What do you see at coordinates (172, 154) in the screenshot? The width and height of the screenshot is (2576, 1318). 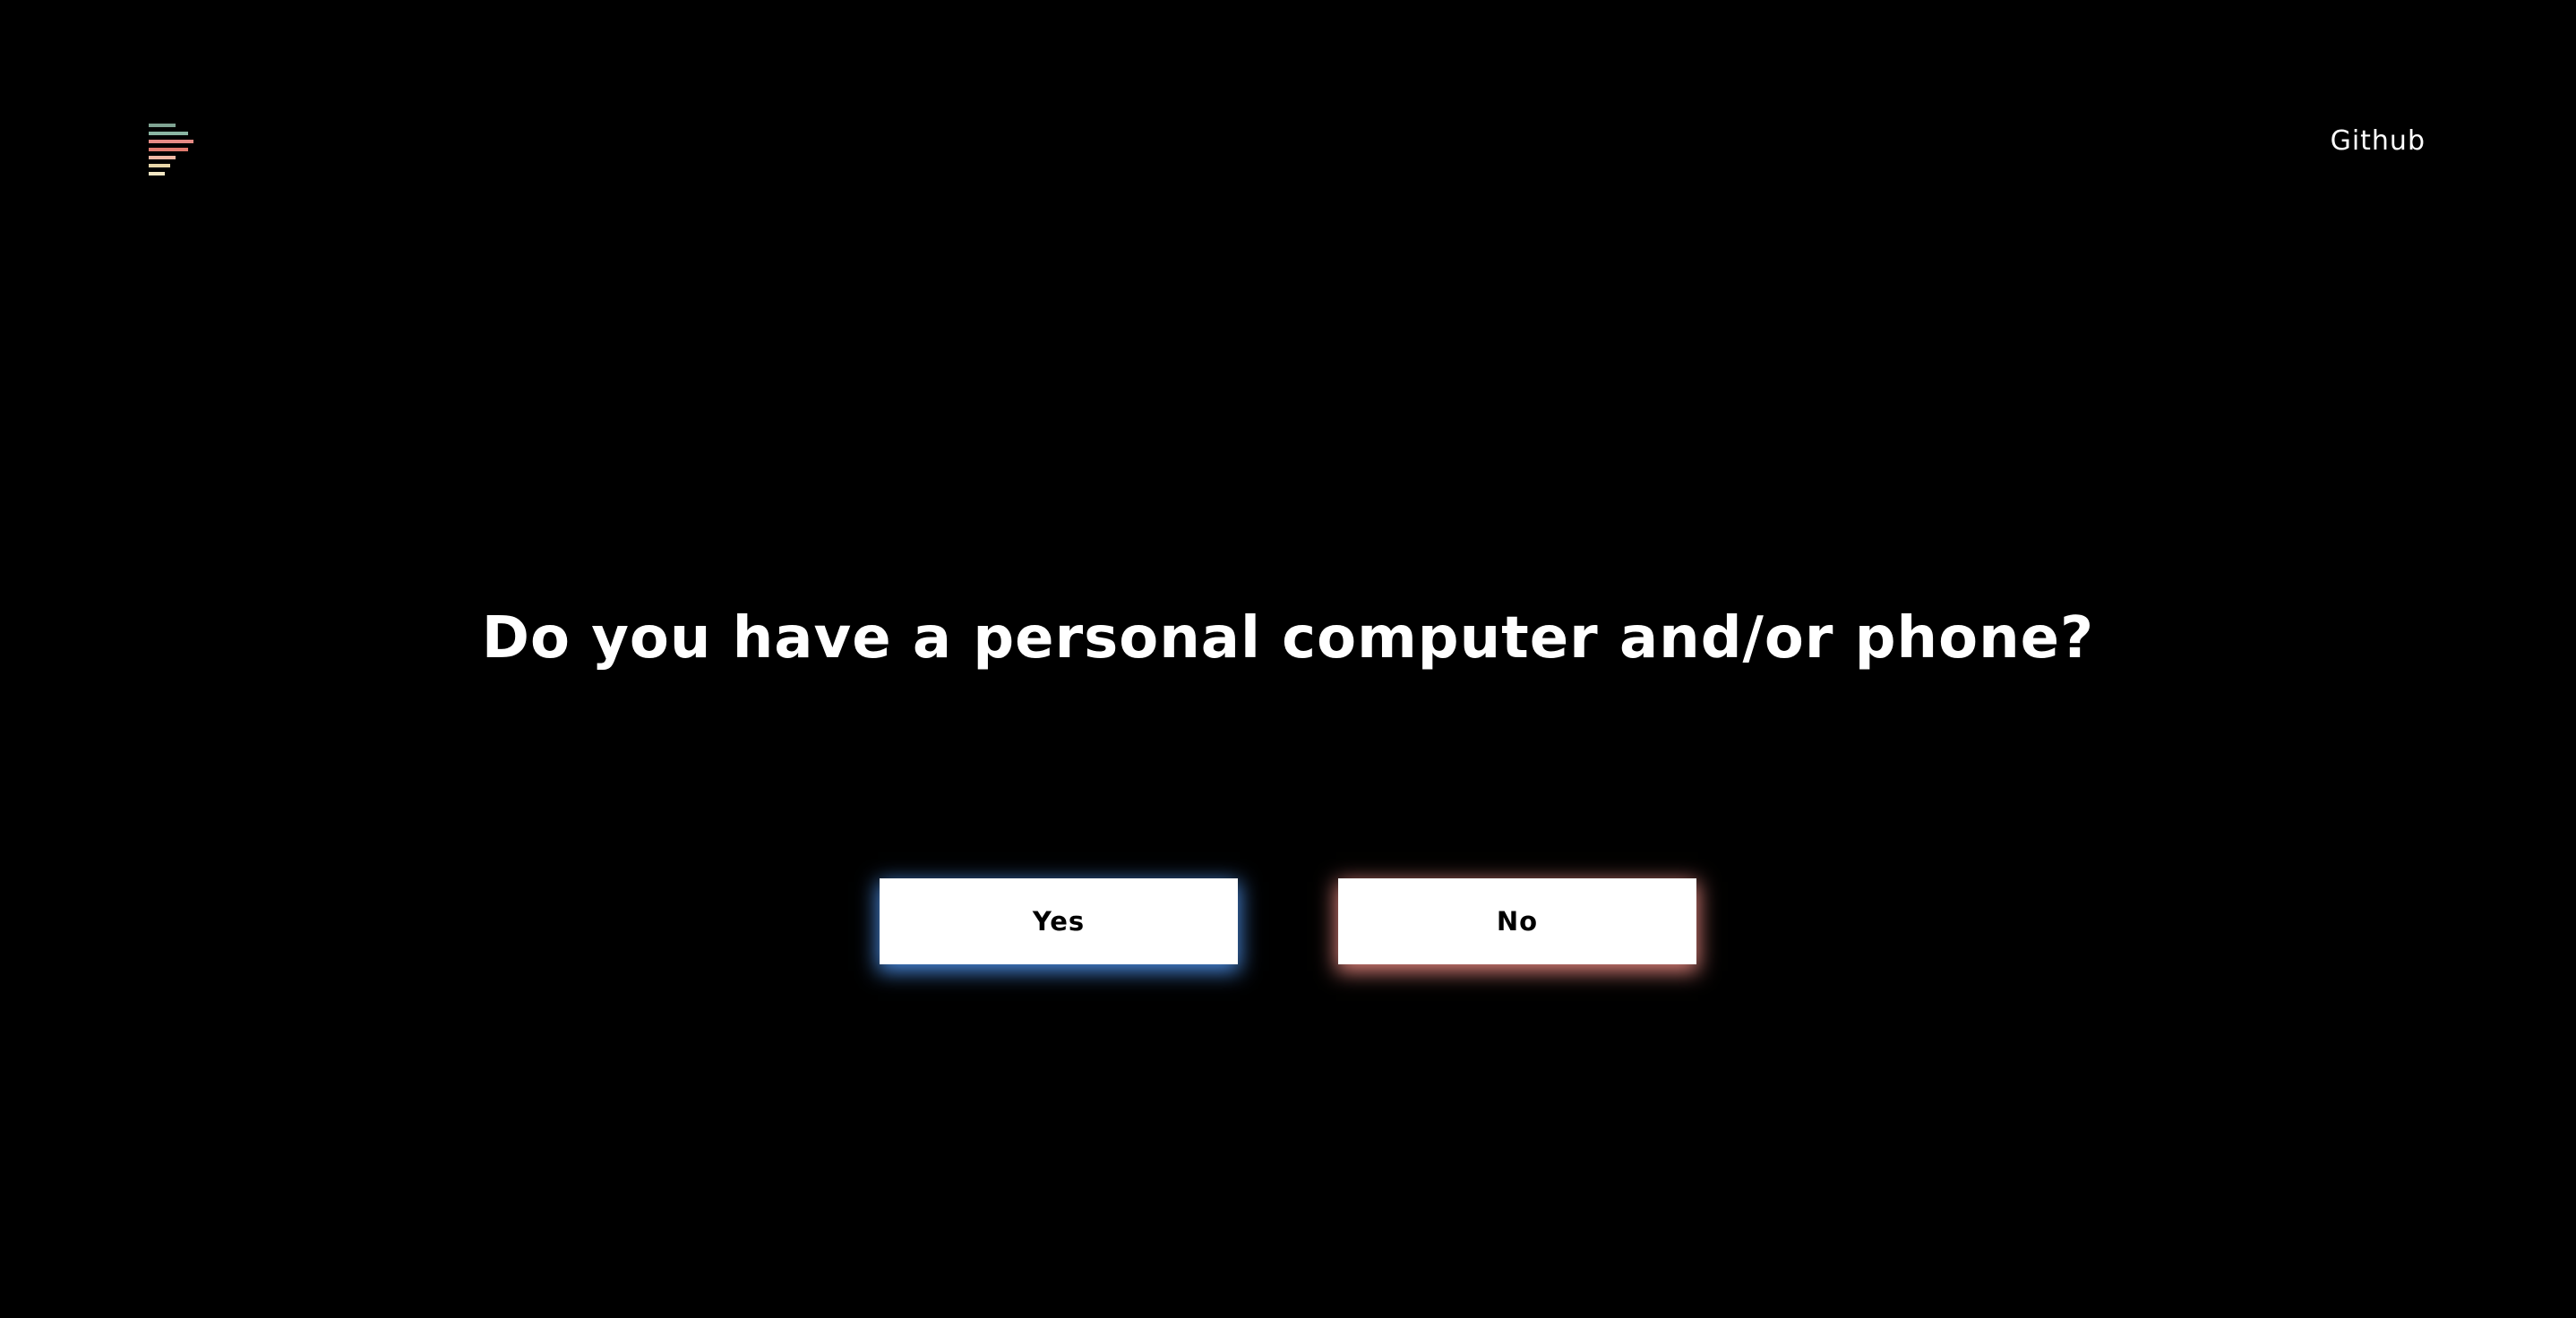 I see `logo-icon` at bounding box center [172, 154].